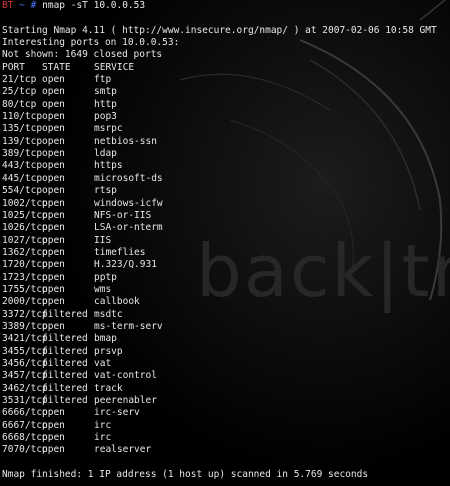 The image size is (450, 486). What do you see at coordinates (19, 104) in the screenshot?
I see `port-cell: 80/tcp` at bounding box center [19, 104].